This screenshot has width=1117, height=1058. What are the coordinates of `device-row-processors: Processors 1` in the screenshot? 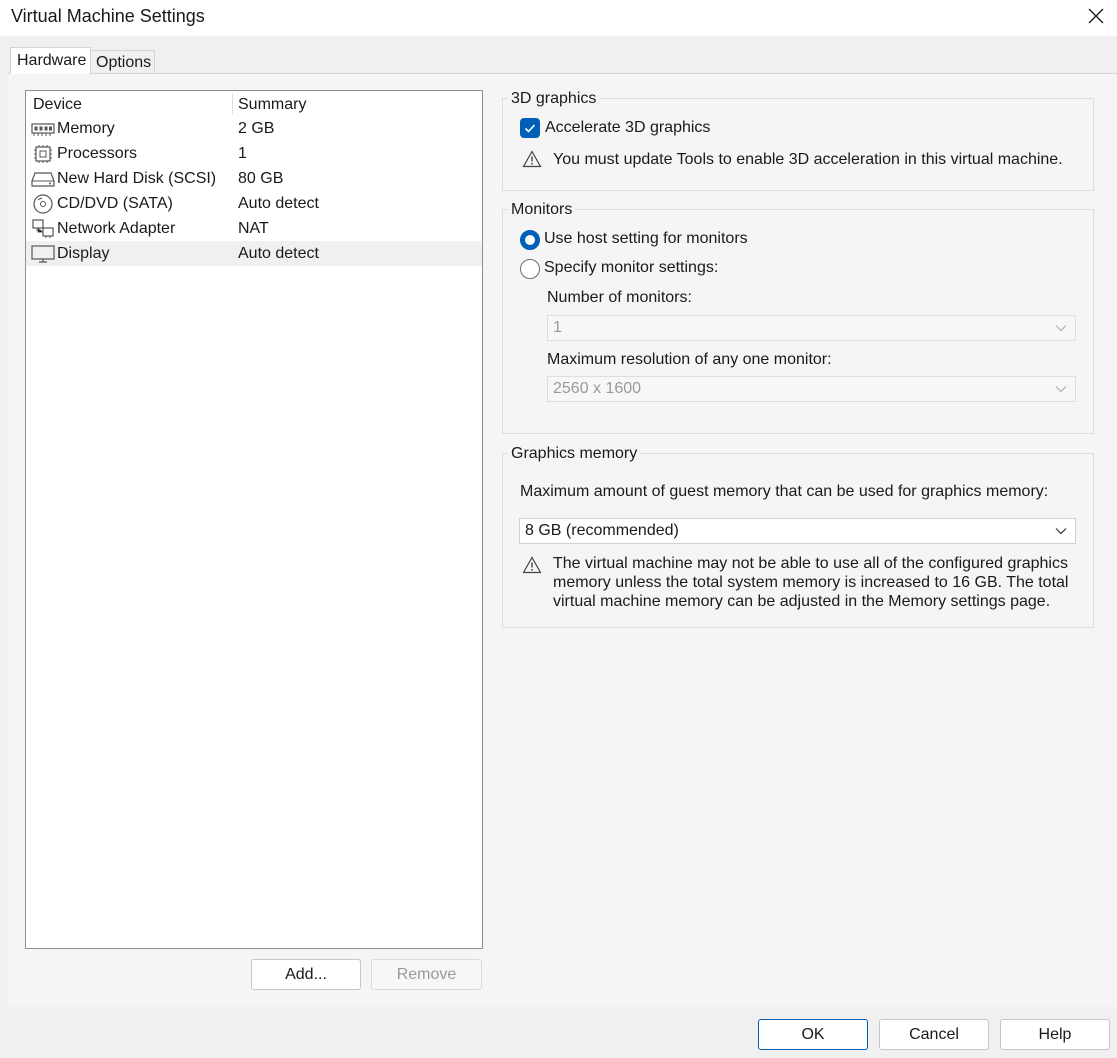 It's located at (254, 153).